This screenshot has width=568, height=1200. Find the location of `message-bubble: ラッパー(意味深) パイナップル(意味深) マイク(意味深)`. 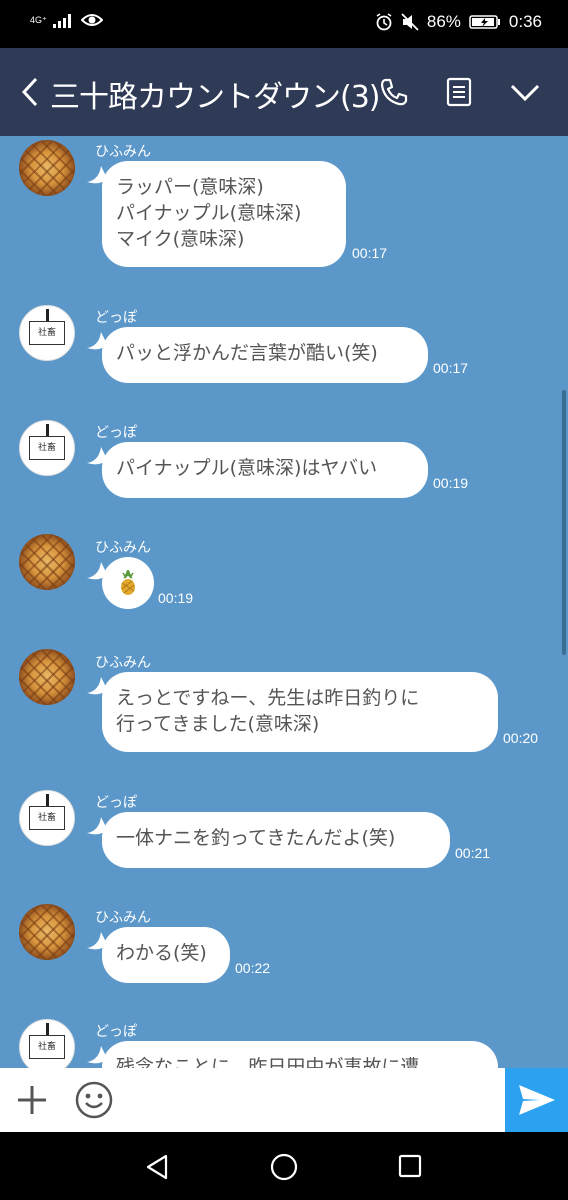

message-bubble: ラッパー(意味深) パイナップル(意味深) マイク(意味深) is located at coordinates (224, 214).